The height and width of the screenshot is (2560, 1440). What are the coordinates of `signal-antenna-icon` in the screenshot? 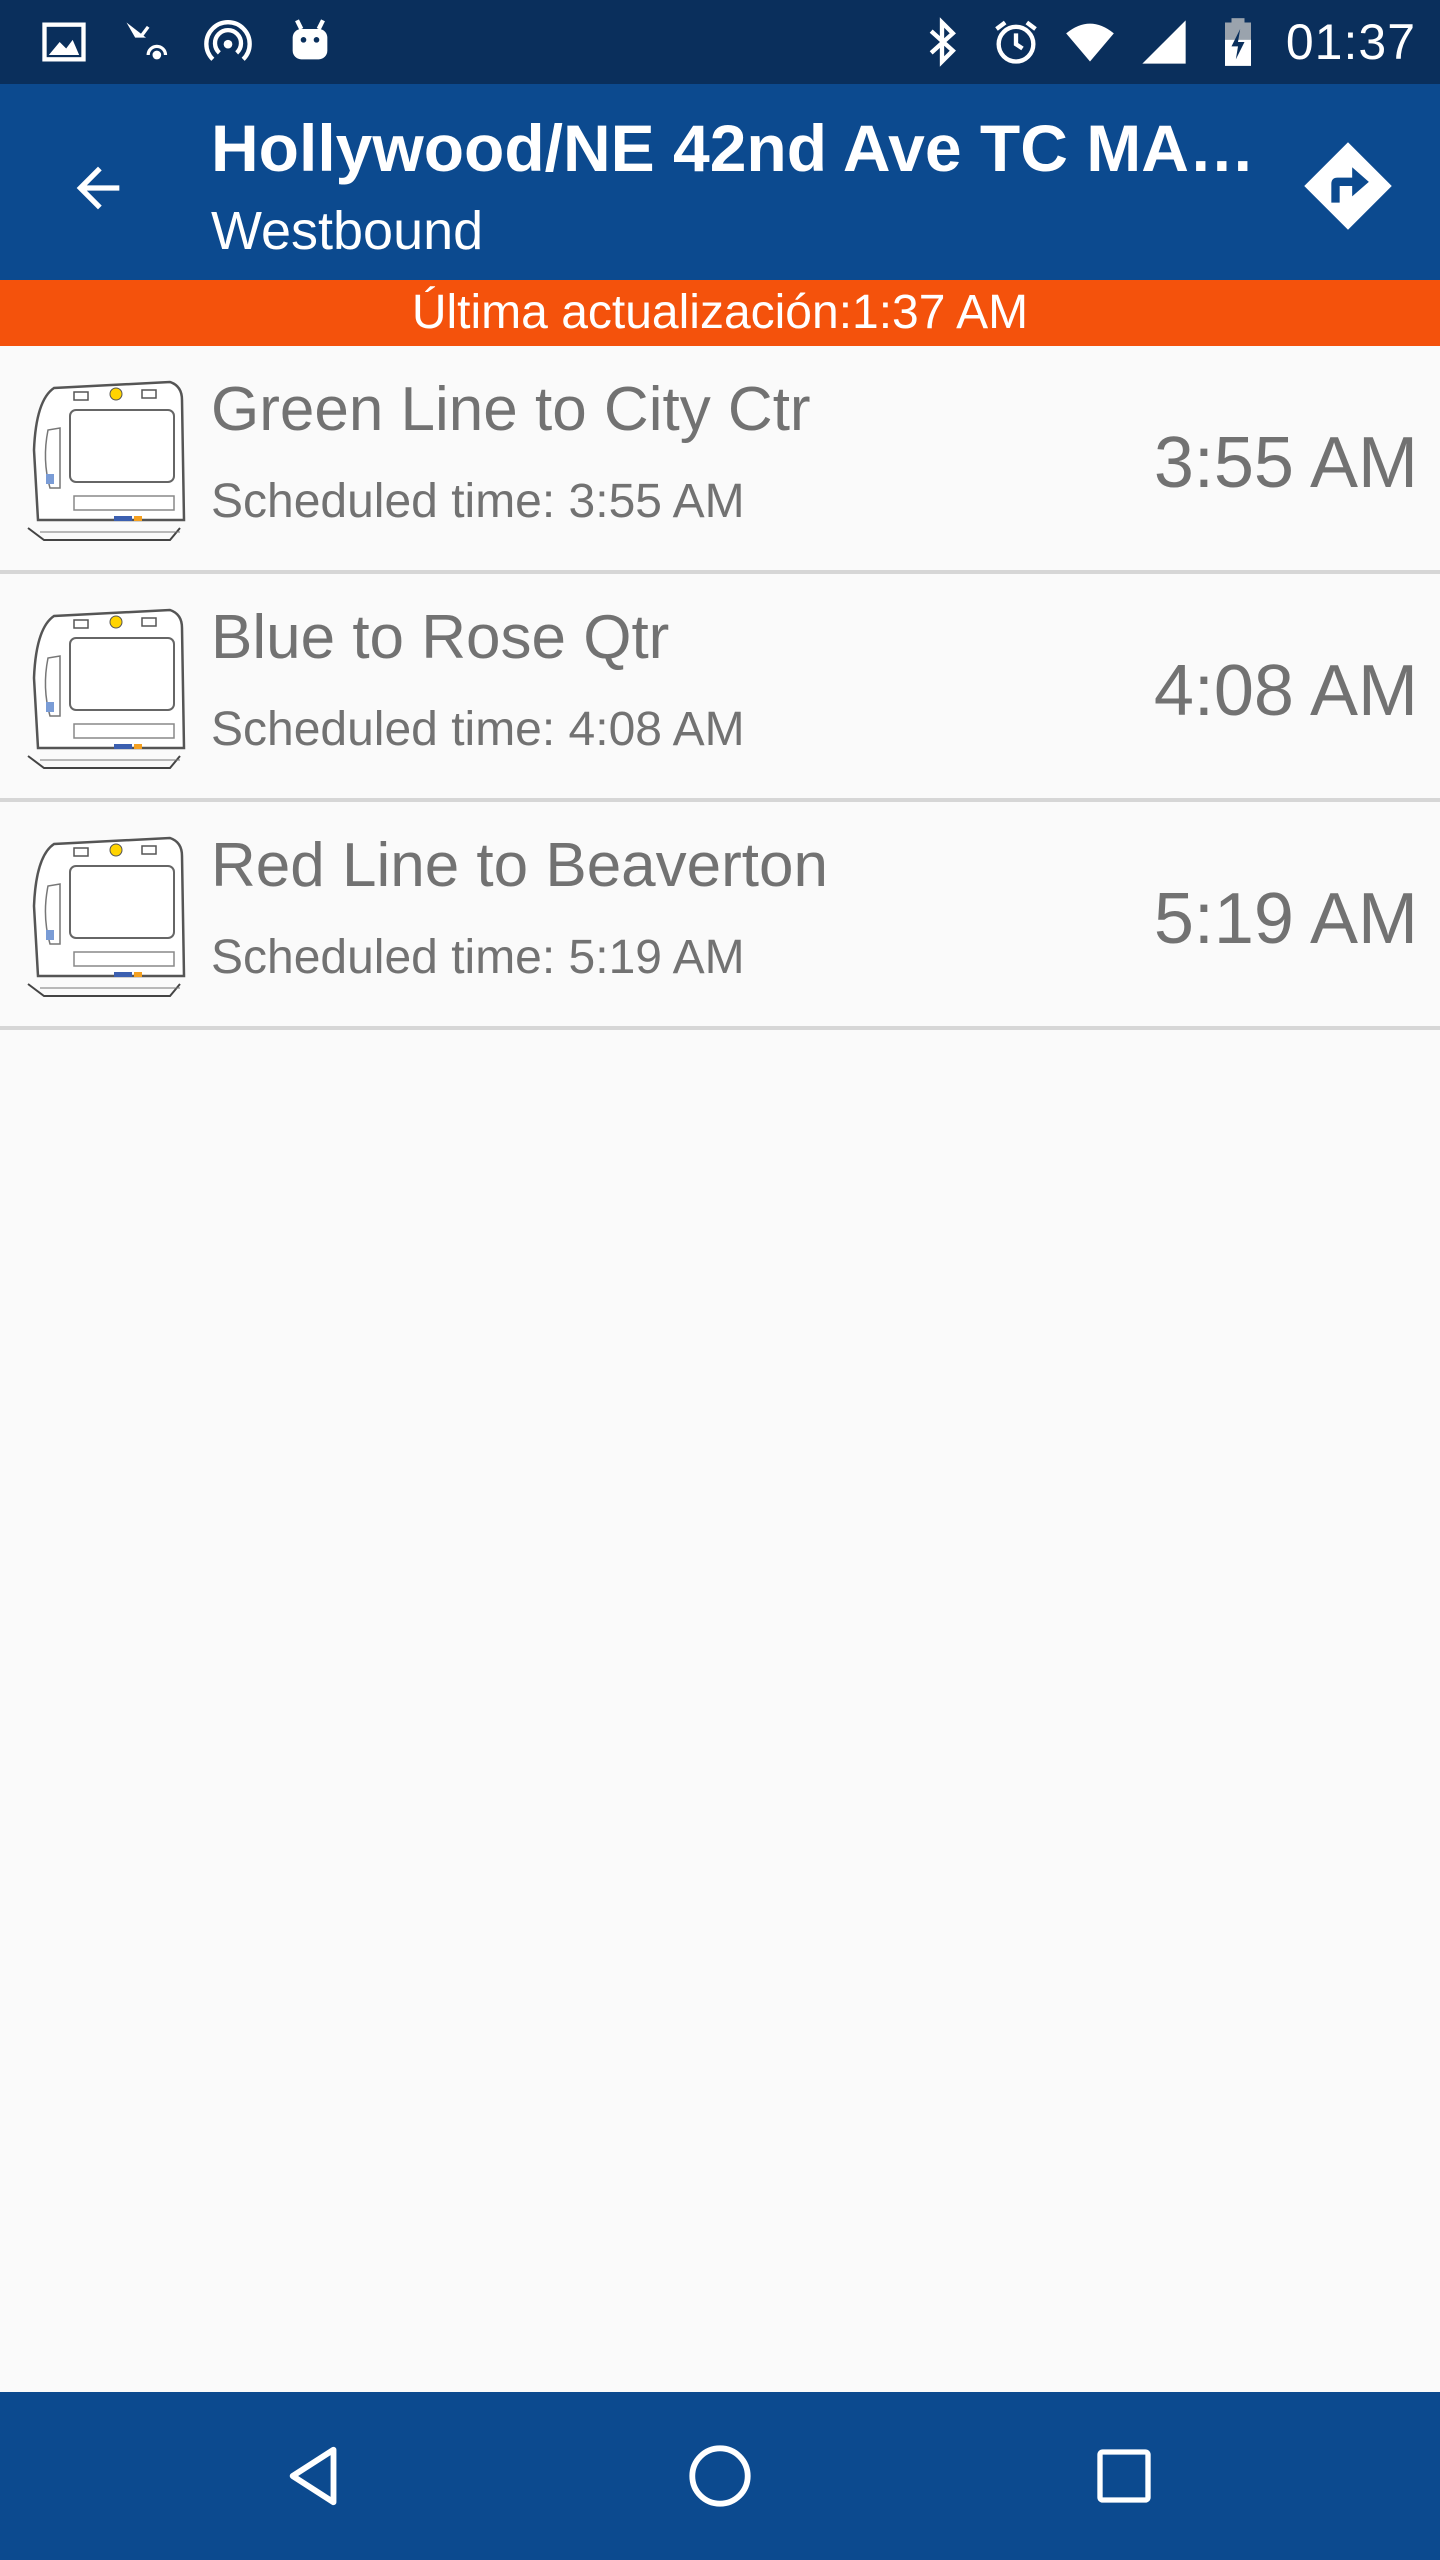 It's located at (147, 41).